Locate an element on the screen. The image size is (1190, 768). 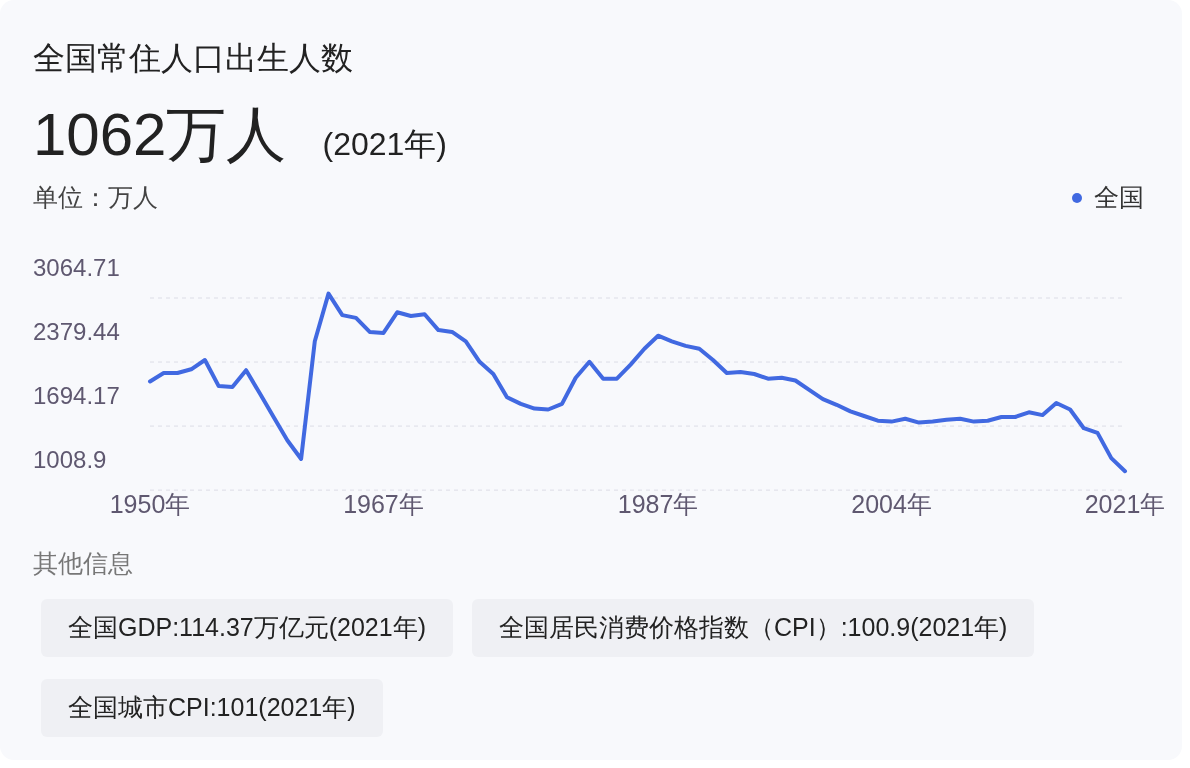
info-tag: 全国城市CPI:101(2021年) is located at coordinates (212, 708).